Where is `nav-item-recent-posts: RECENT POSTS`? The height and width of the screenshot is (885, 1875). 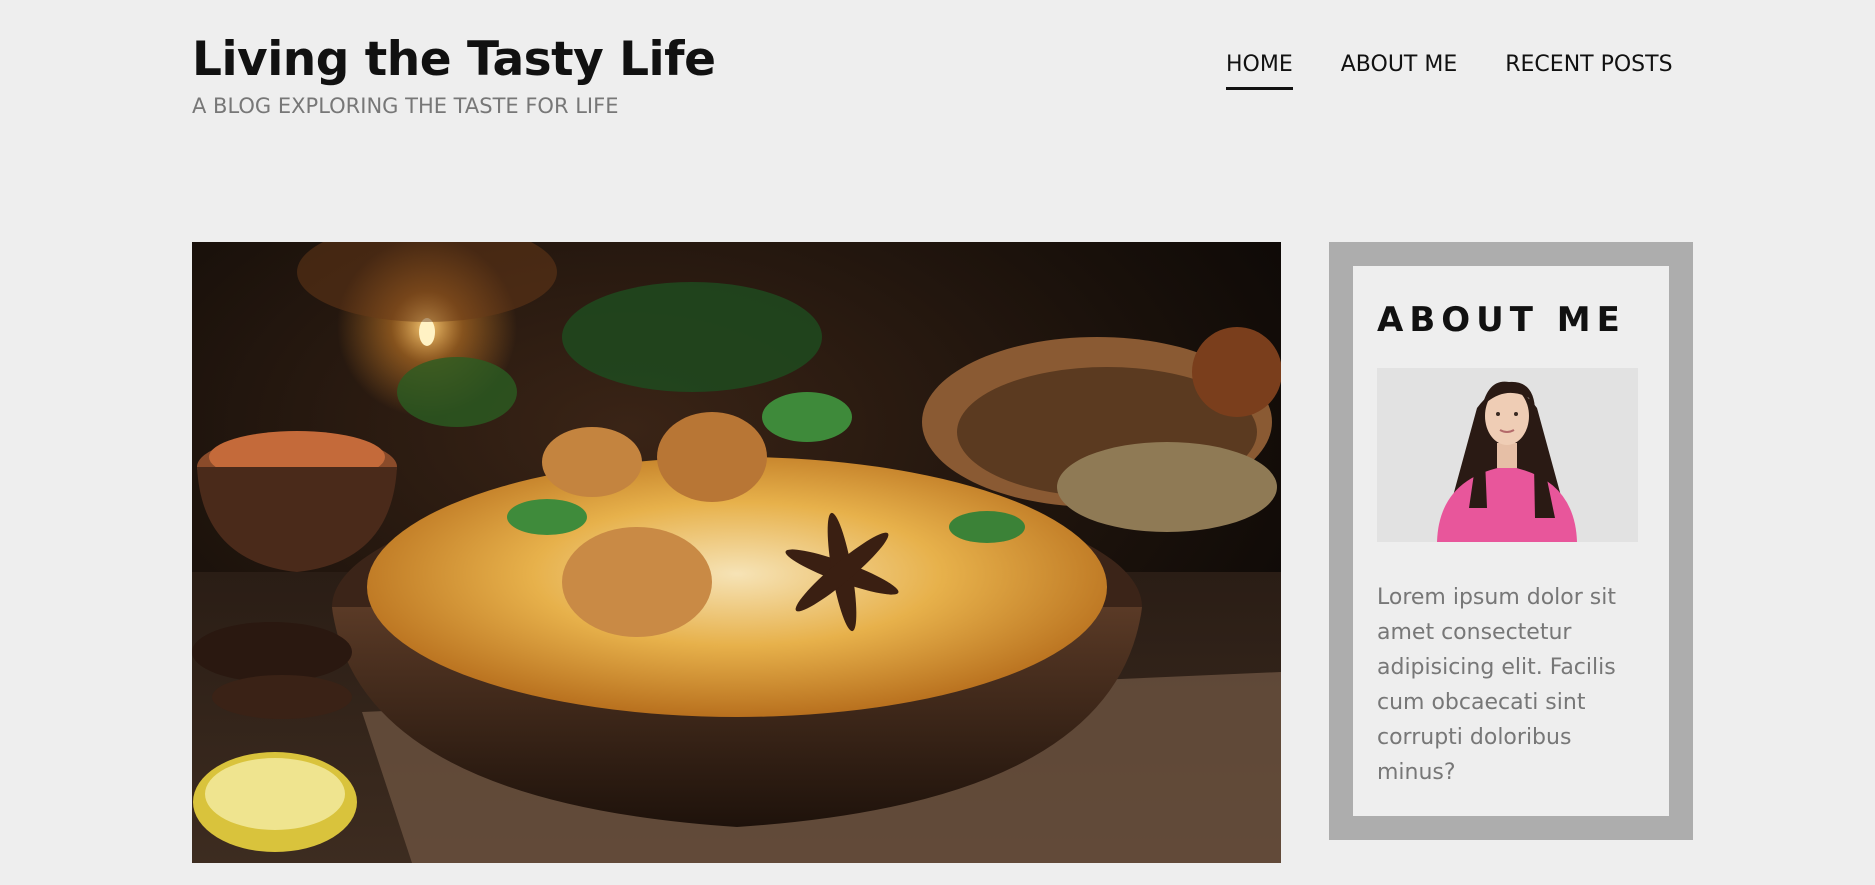 nav-item-recent-posts: RECENT POSTS is located at coordinates (1588, 71).